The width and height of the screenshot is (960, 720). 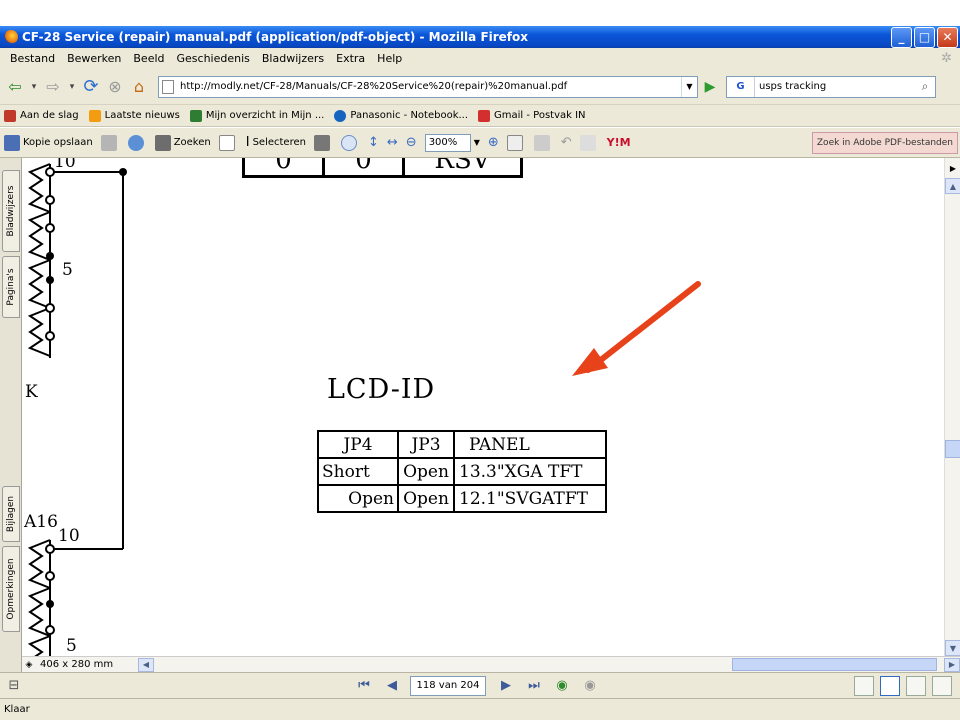 What do you see at coordinates (506, 686) in the screenshot?
I see `next-page-icon: ▶` at bounding box center [506, 686].